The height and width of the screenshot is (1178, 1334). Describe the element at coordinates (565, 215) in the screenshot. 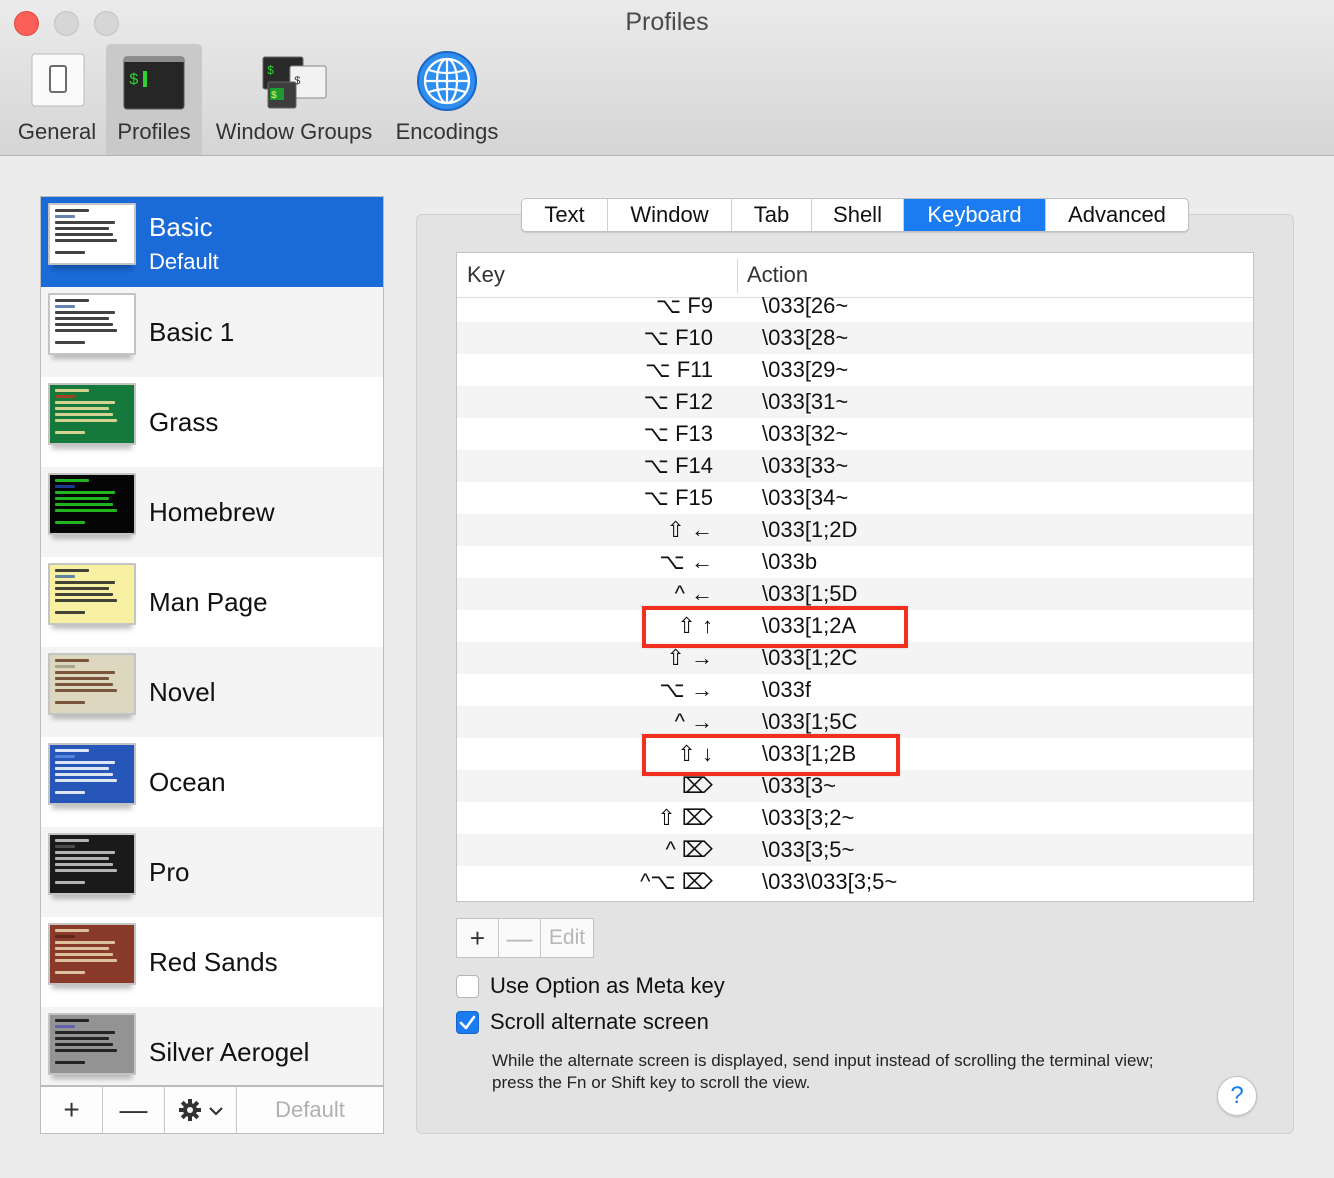

I see `tab-text: Text` at that location.